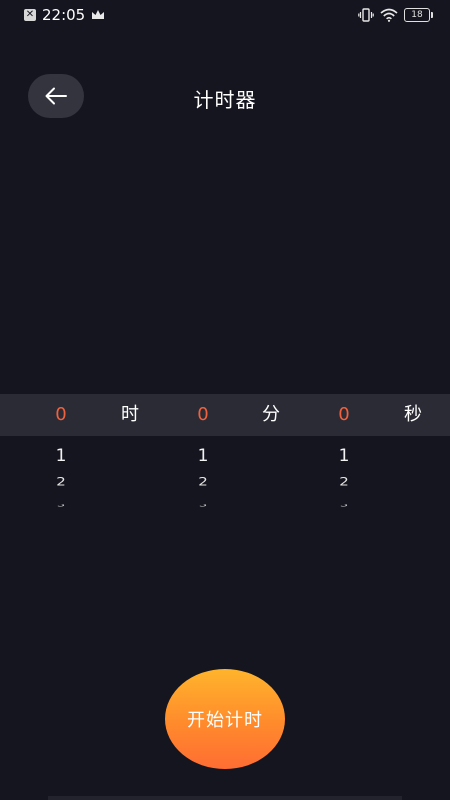  I want to click on minute-picker: 0 1 2 3, so click(203, 454).